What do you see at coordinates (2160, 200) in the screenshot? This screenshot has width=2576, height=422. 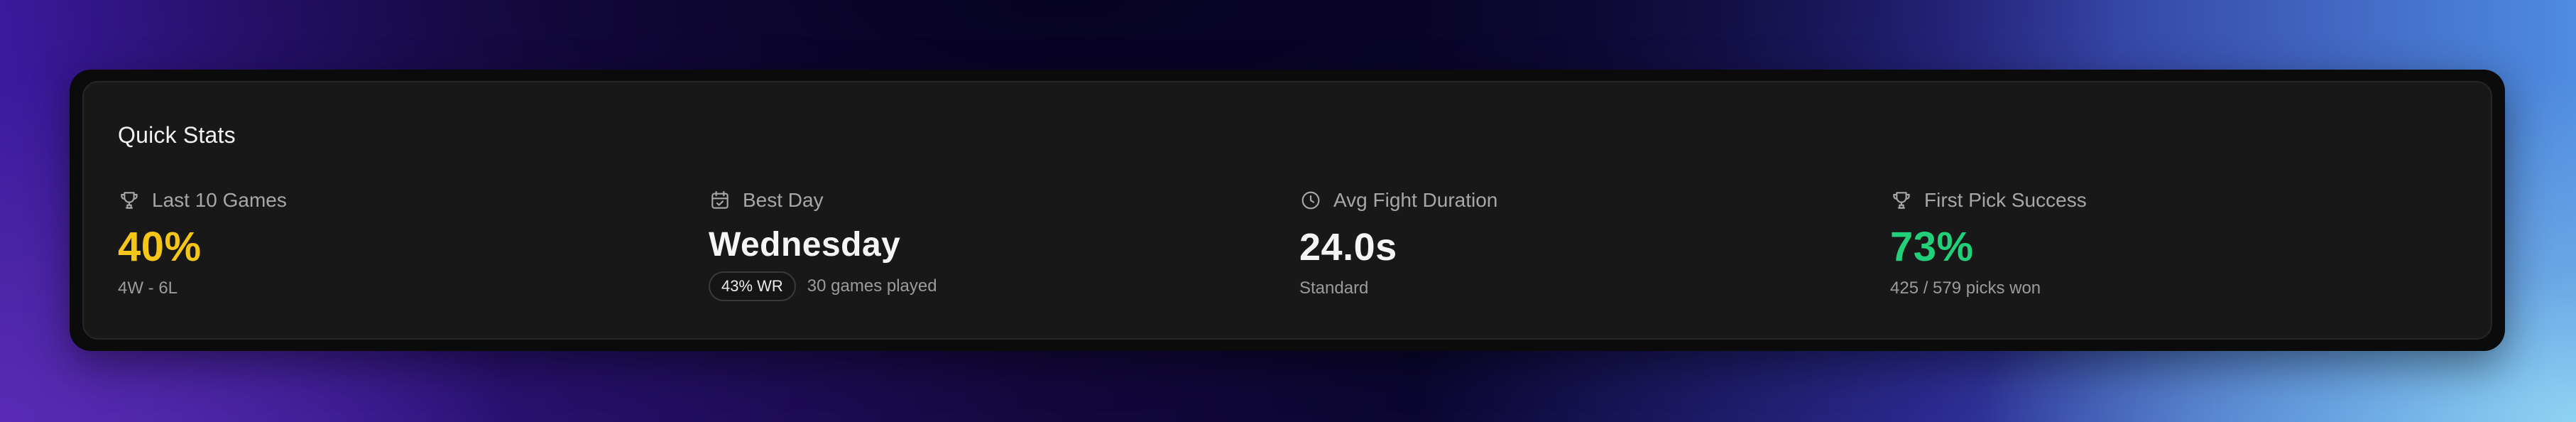 I see `stat-label-row: First Pick Success` at bounding box center [2160, 200].